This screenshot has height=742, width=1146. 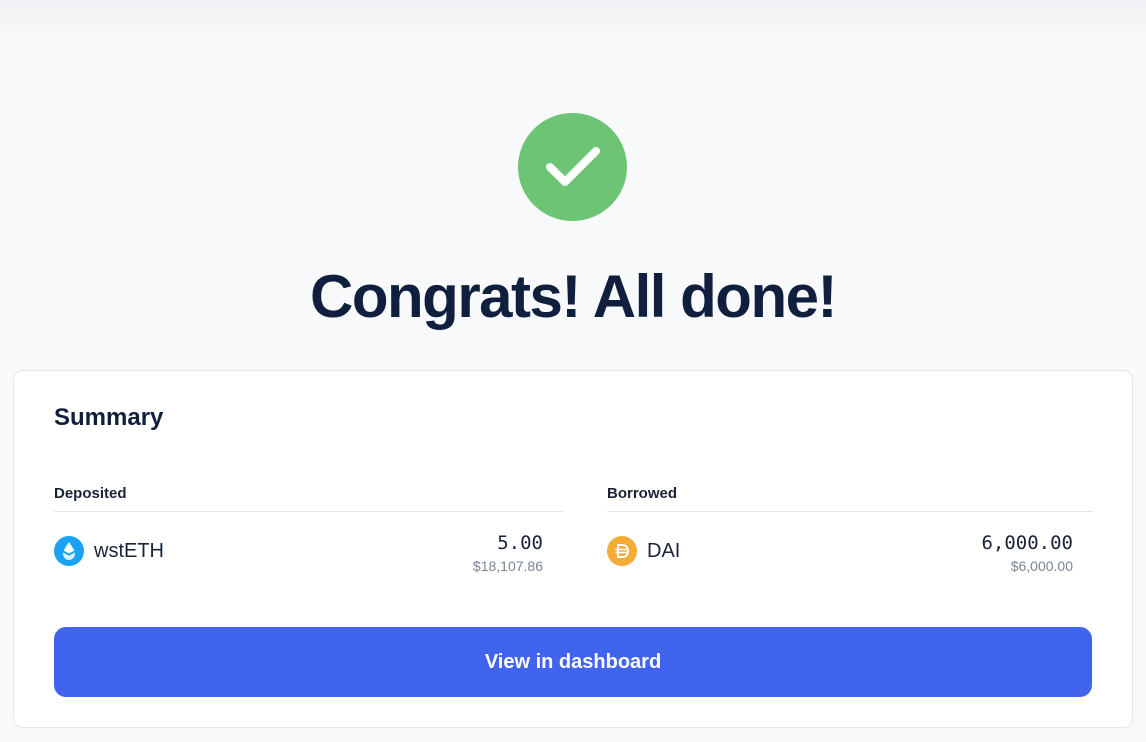 I want to click on deposited-amount: 5.00, so click(x=520, y=543).